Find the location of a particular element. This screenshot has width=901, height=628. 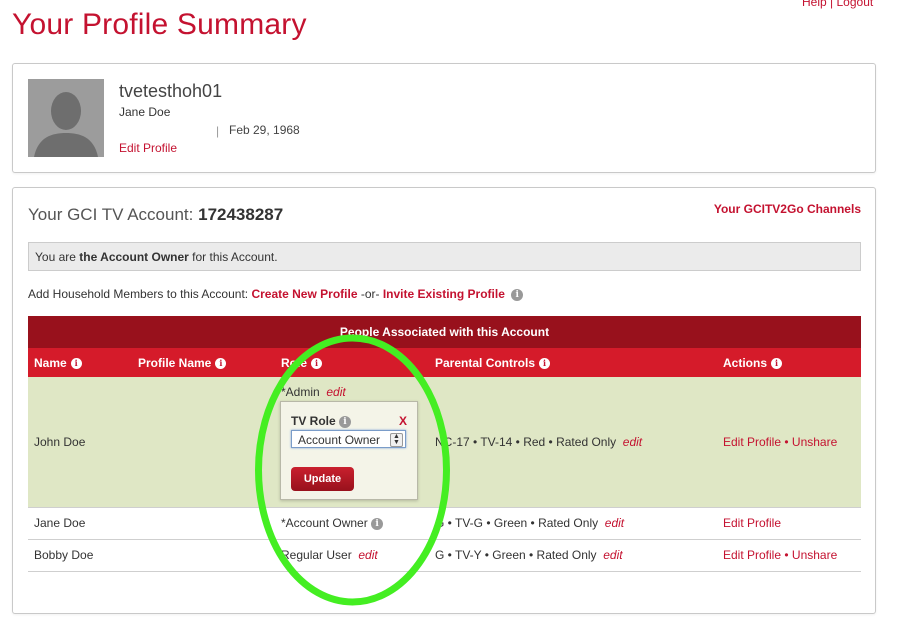

row-actions: Edit Profile is located at coordinates (752, 523).